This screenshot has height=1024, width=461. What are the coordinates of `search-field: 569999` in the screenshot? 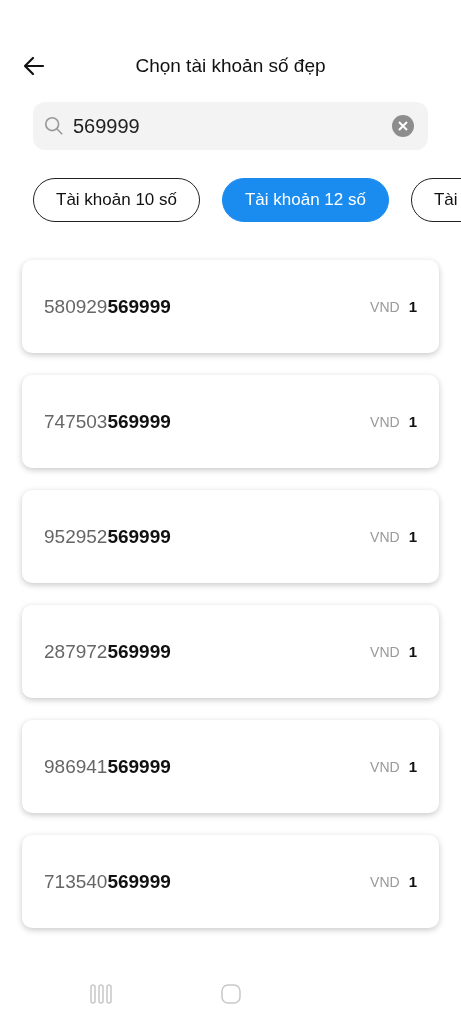 It's located at (230, 126).